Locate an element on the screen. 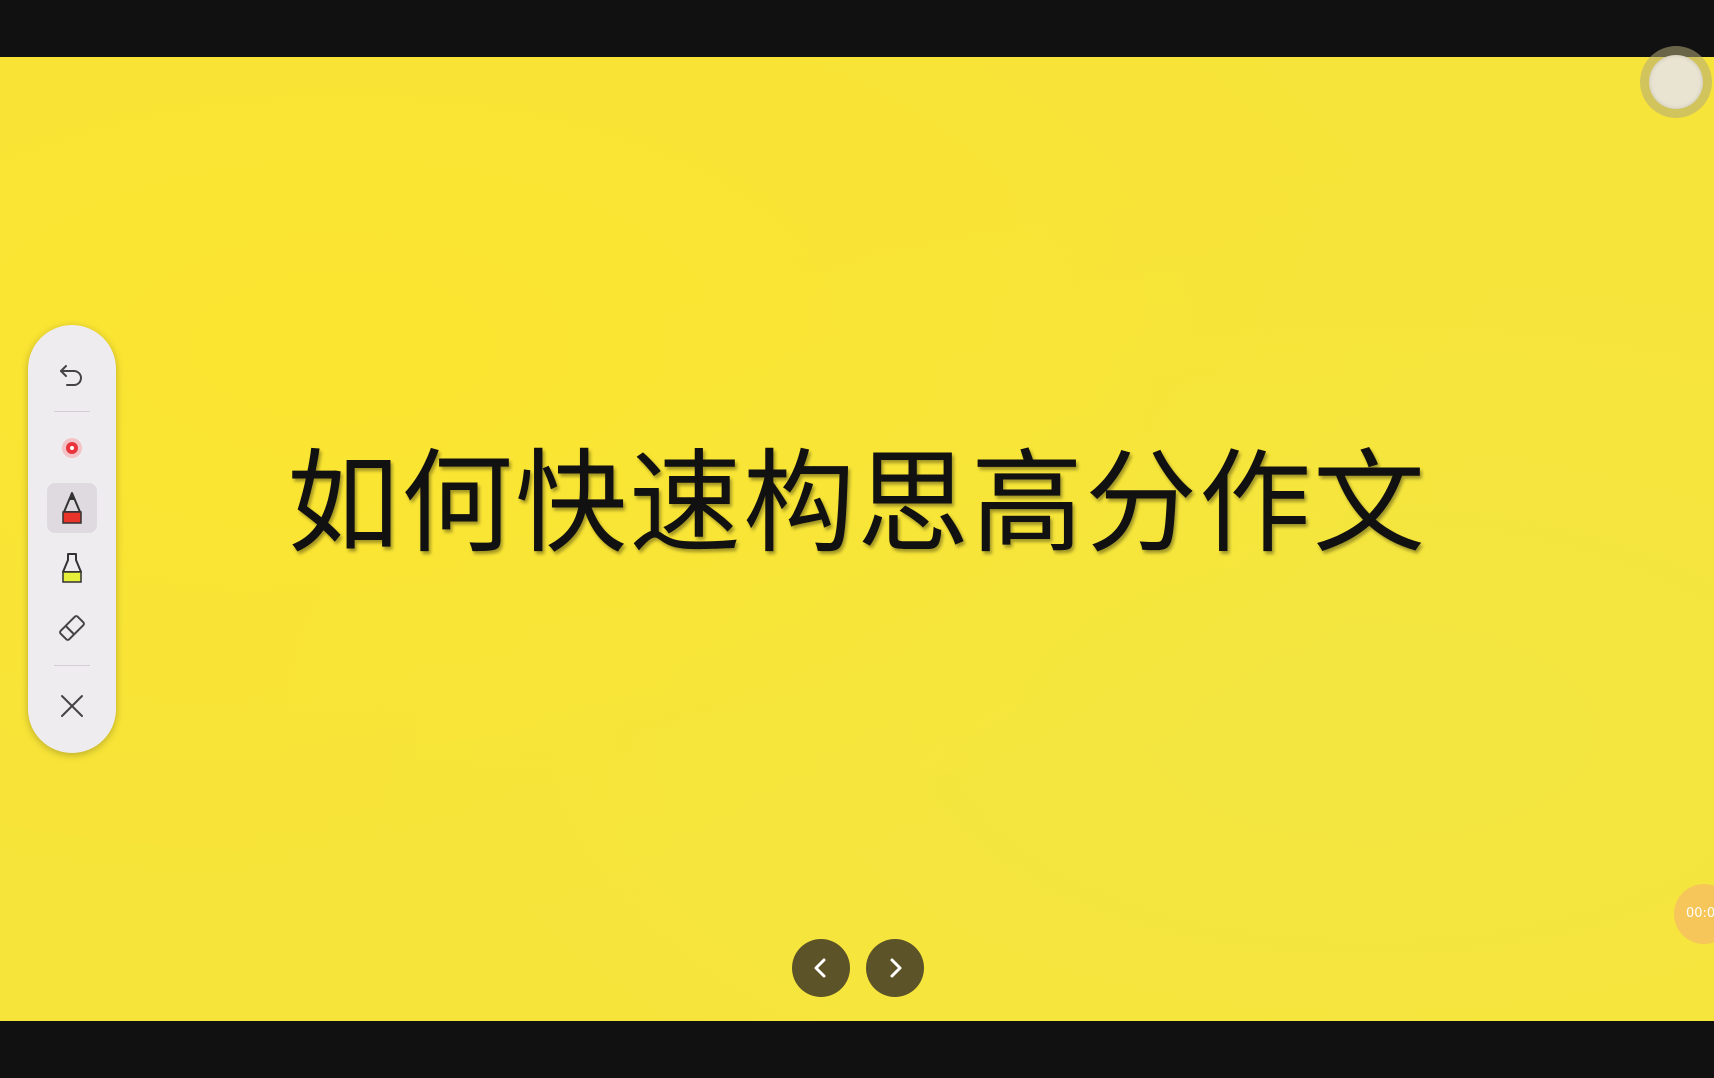 The width and height of the screenshot is (1714, 1078). floating-button-knob is located at coordinates (1676, 82).